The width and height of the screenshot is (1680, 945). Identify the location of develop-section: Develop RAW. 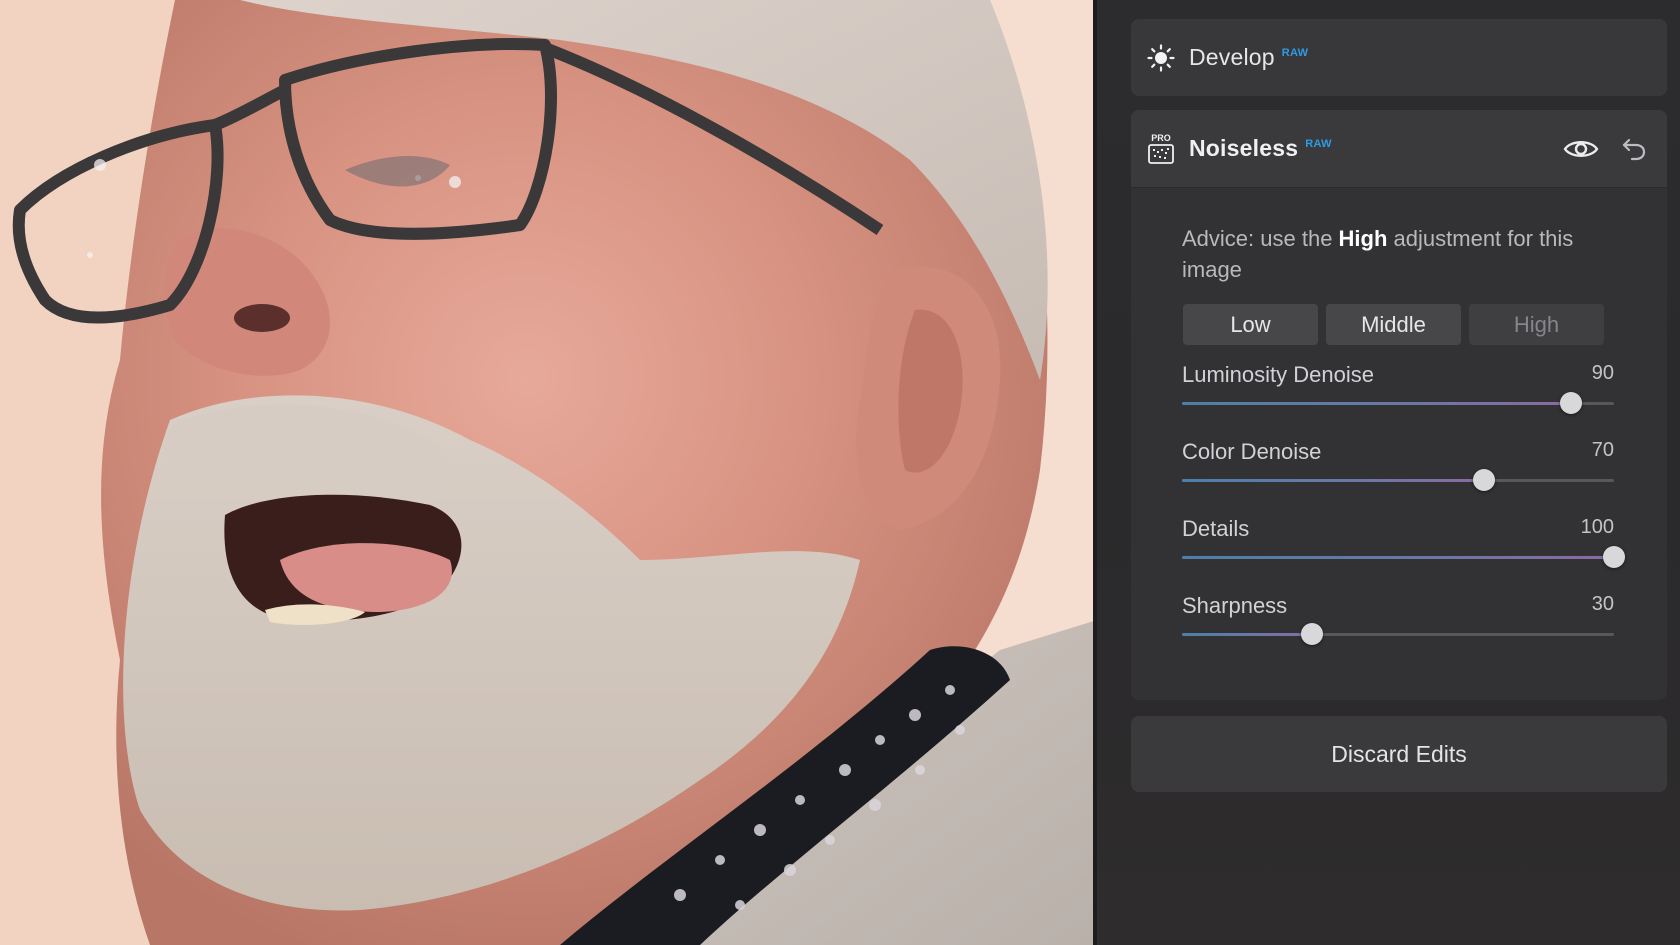
(1399, 57).